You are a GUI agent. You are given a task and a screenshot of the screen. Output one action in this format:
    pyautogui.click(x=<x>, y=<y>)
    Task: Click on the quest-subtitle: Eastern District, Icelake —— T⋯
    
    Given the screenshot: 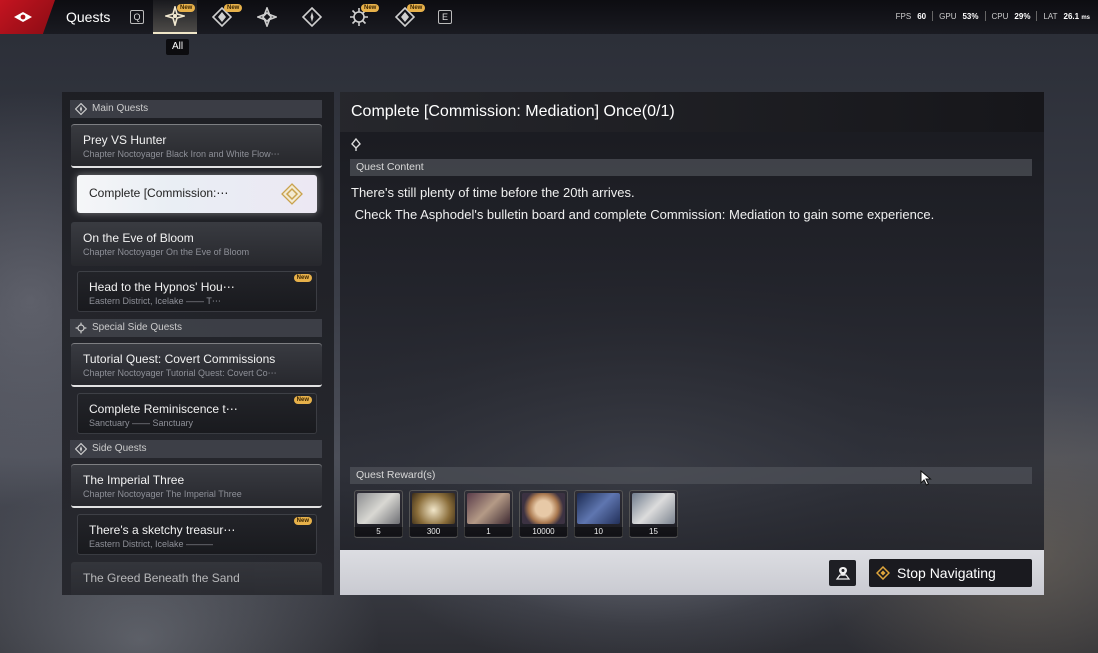 What is the action you would take?
    pyautogui.click(x=155, y=301)
    